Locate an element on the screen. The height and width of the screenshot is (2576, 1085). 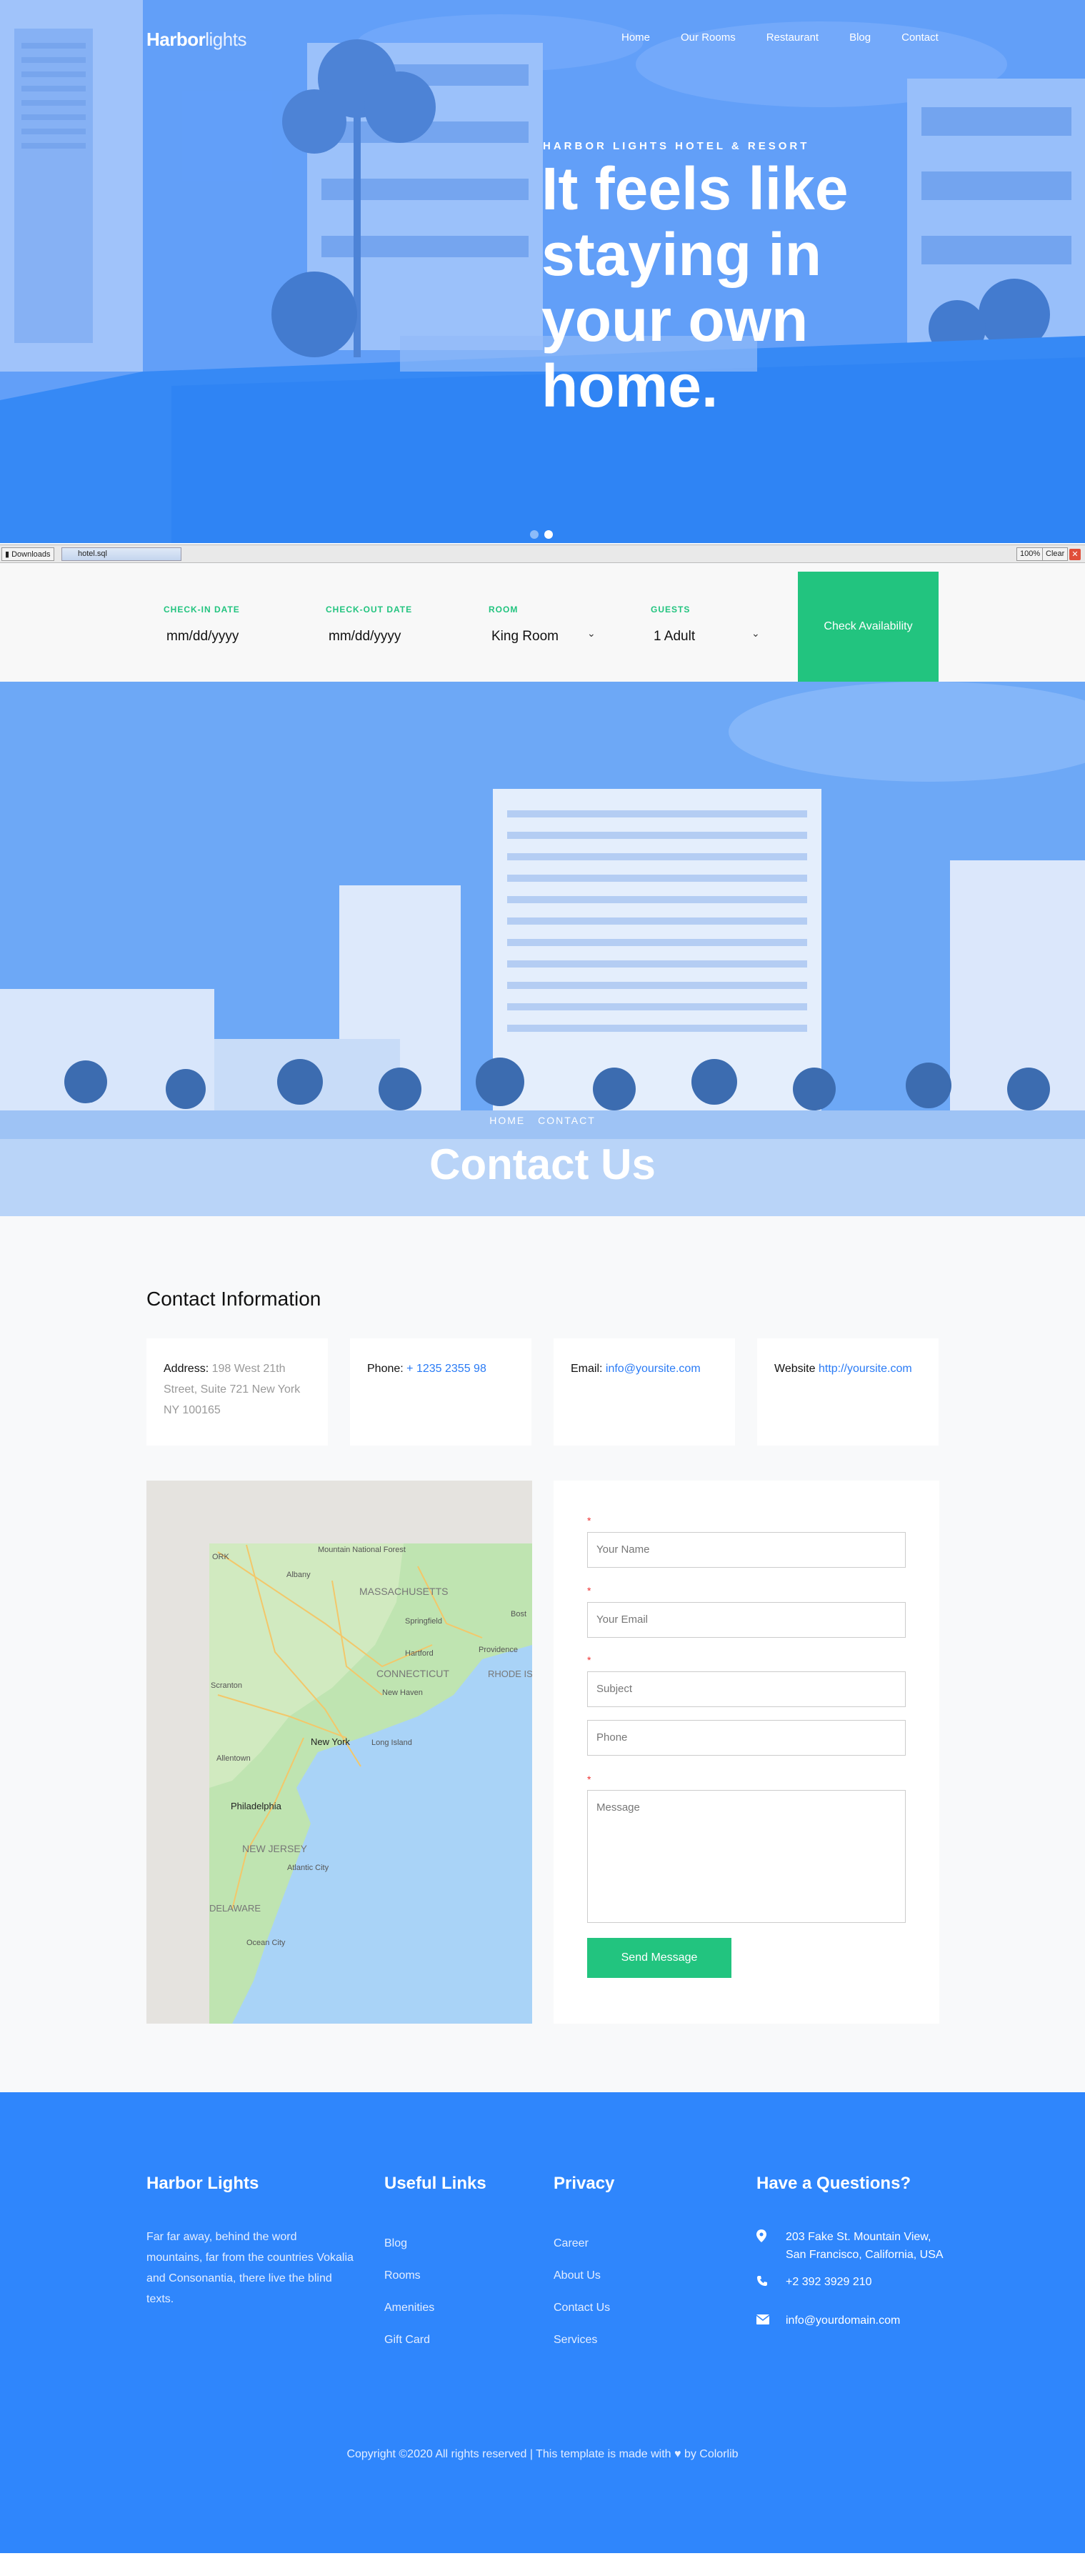
map-label-3: Albany is located at coordinates (298, 1575).